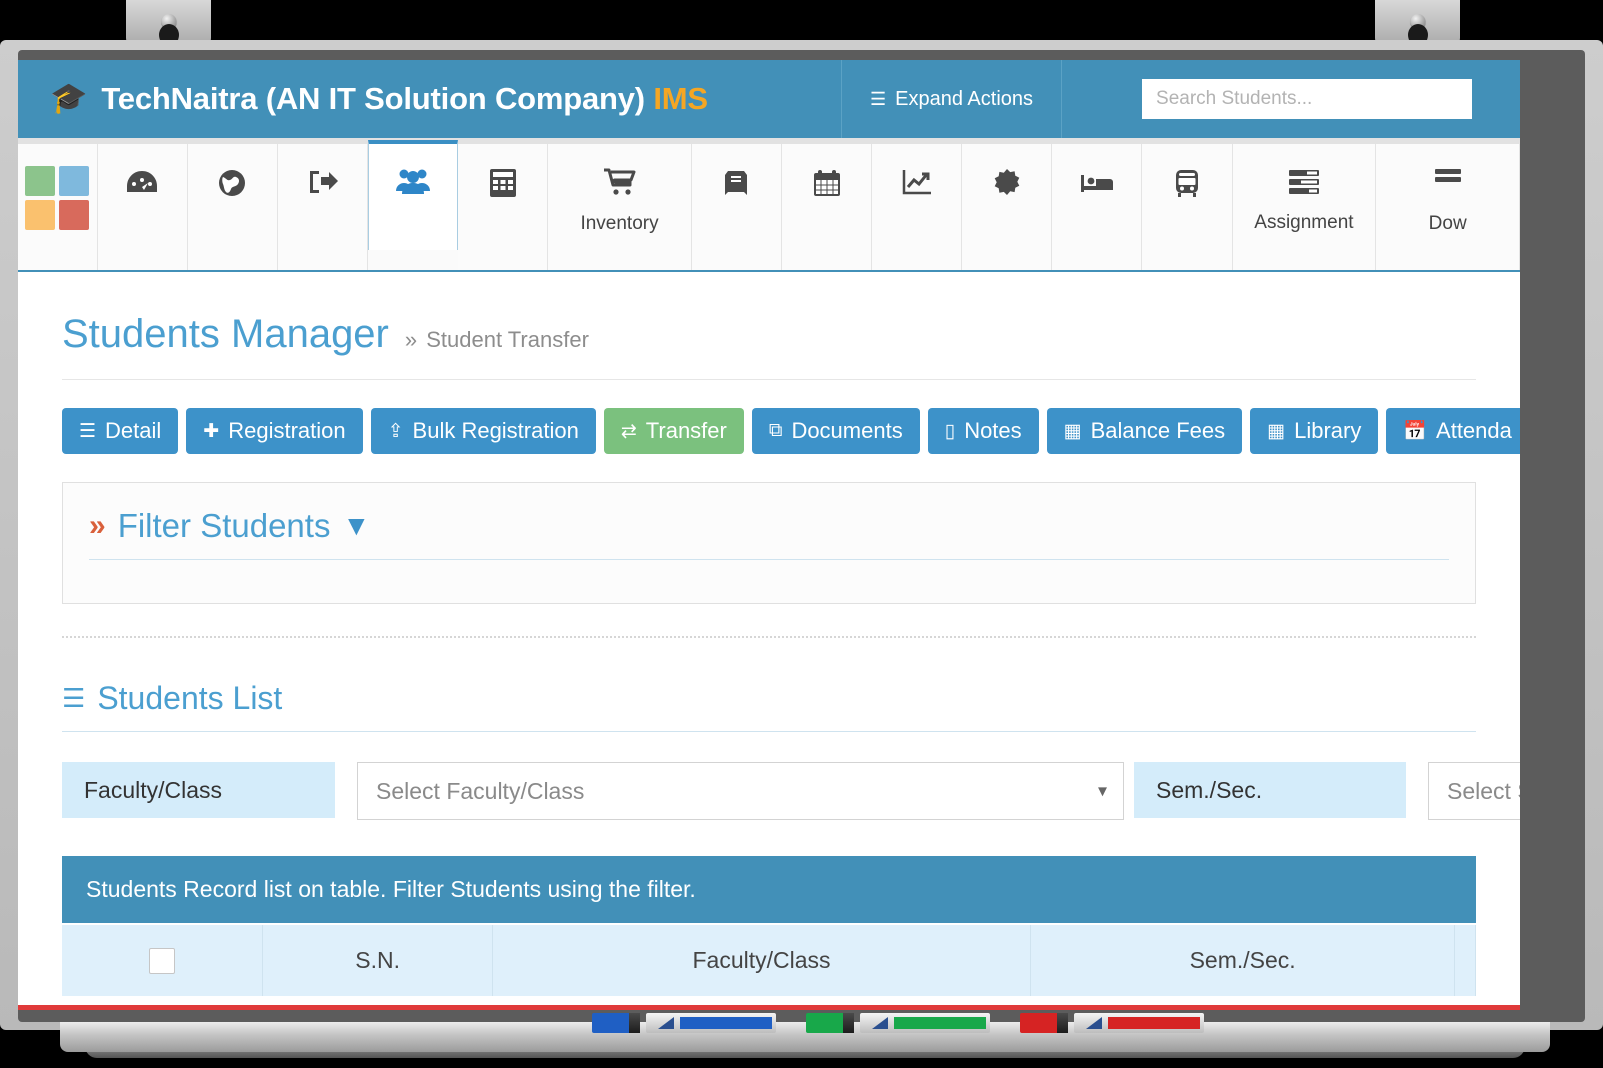 This screenshot has height=1068, width=1603. What do you see at coordinates (769, 706) in the screenshot?
I see `students-list-header: ☰ Students List` at bounding box center [769, 706].